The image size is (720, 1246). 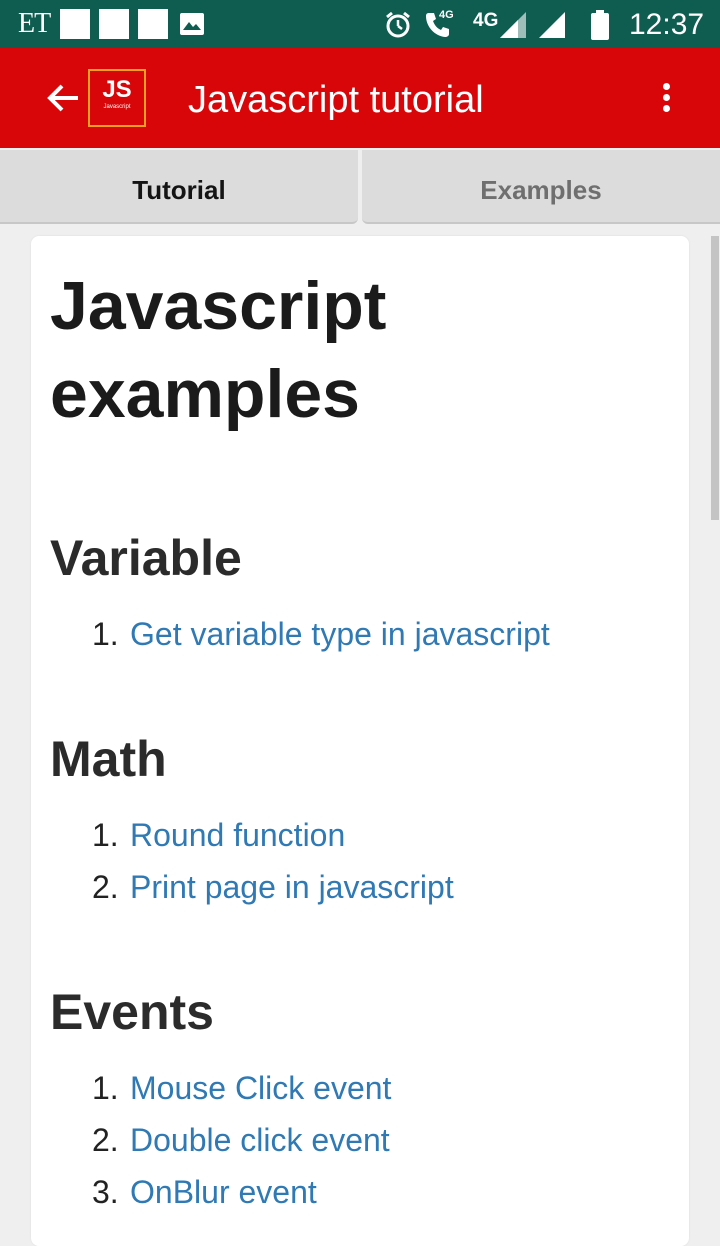 What do you see at coordinates (360, 24) in the screenshot?
I see `status-bar: ET 4G 4G 12:37` at bounding box center [360, 24].